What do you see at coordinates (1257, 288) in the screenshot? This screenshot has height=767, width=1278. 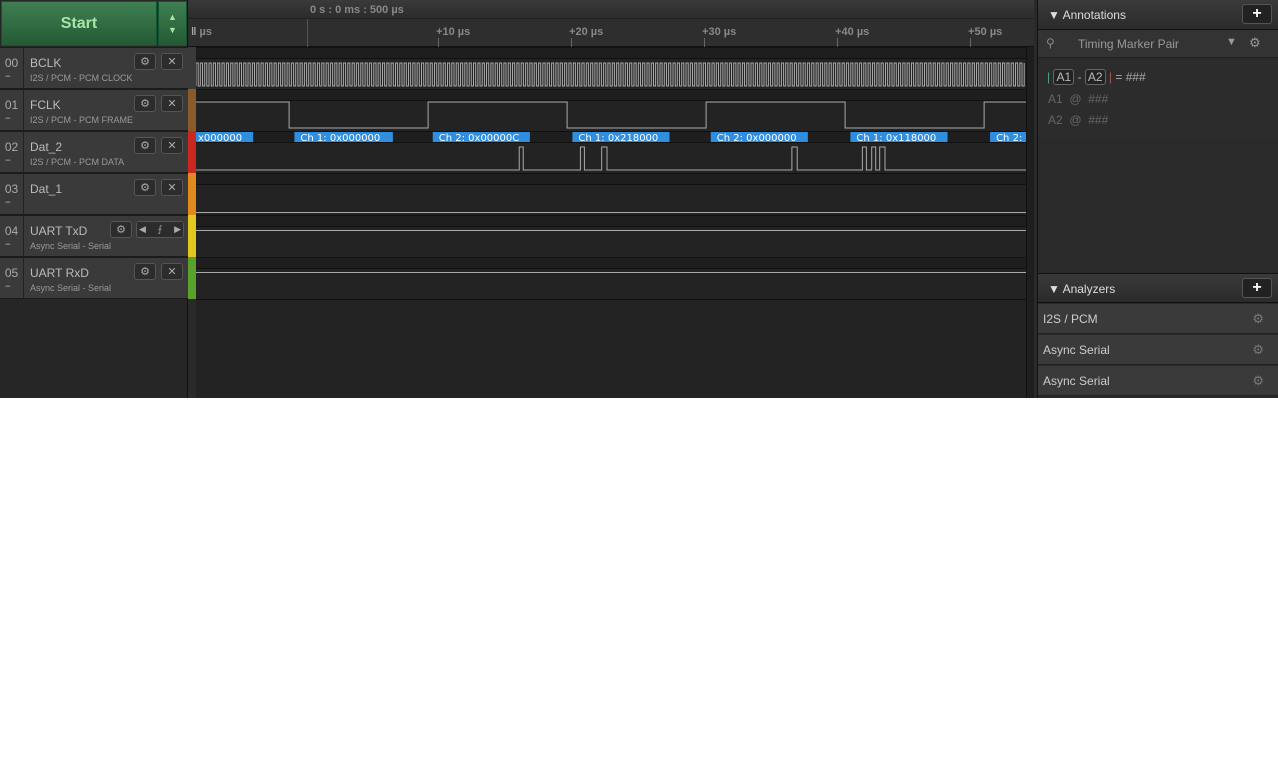 I see `add-analyzer-button: +` at bounding box center [1257, 288].